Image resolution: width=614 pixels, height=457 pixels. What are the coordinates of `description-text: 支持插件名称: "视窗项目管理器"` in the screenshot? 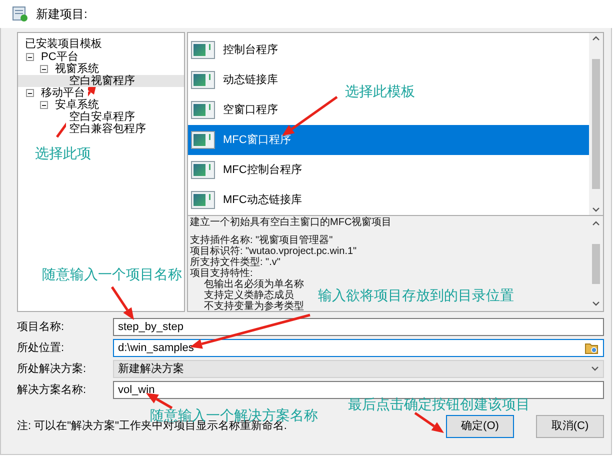 It's located at (261, 240).